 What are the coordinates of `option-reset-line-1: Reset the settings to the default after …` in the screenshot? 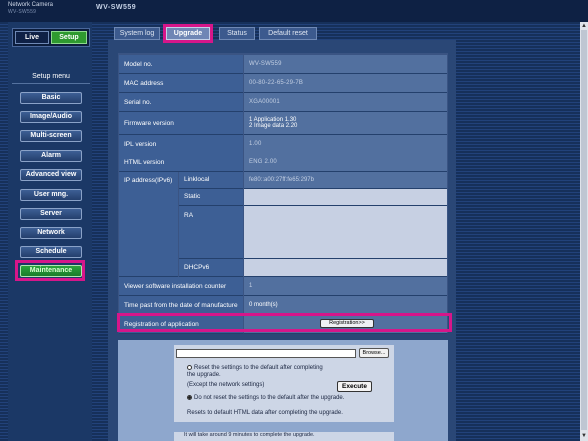 It's located at (258, 368).